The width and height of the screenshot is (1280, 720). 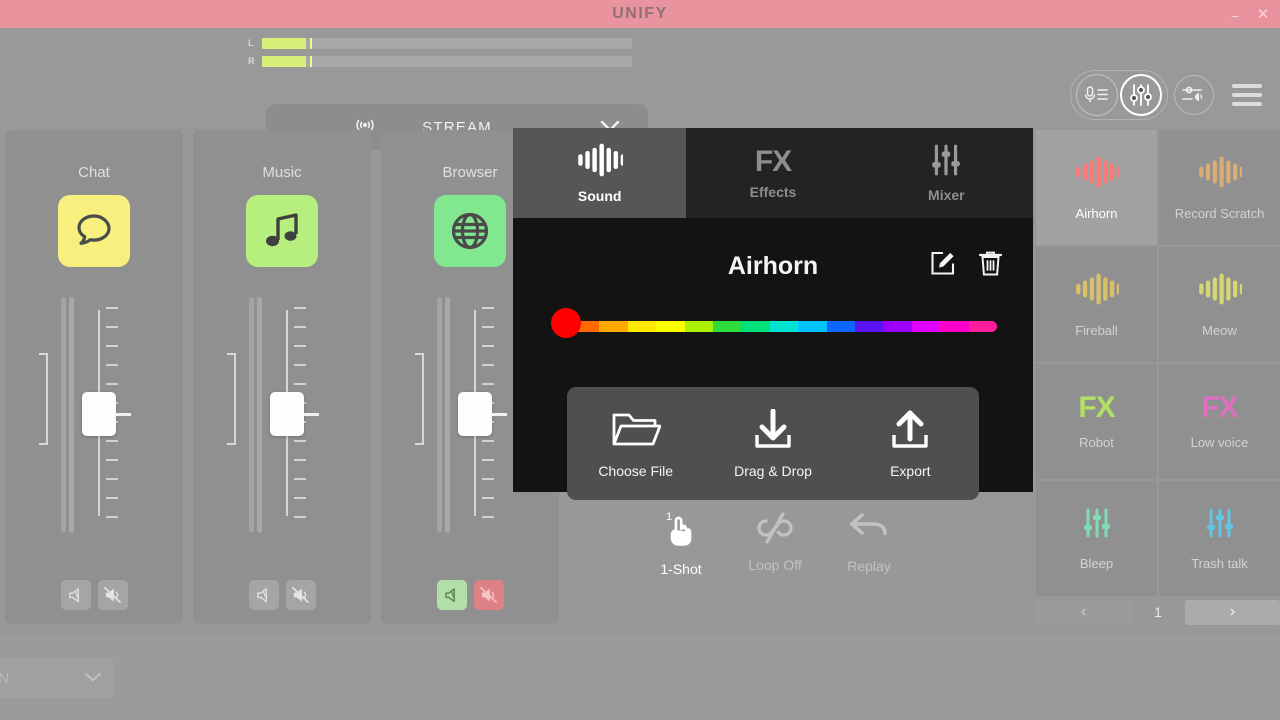 What do you see at coordinates (1219, 304) in the screenshot?
I see `sound-tile-meow: Meow` at bounding box center [1219, 304].